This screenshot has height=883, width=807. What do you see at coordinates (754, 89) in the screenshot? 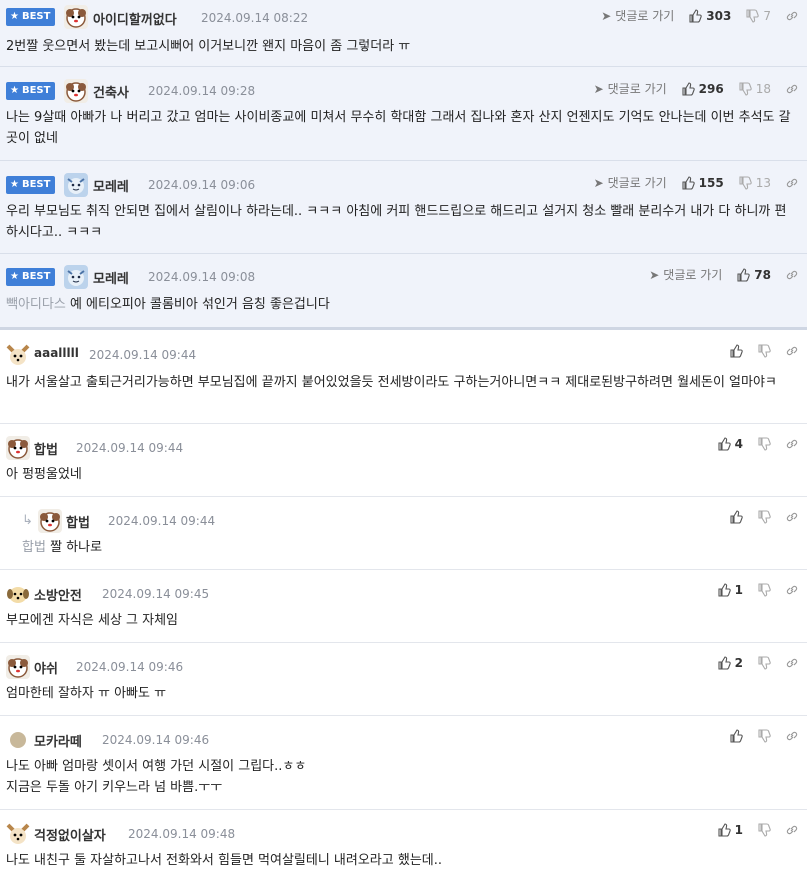
I see `dislike-button: 18` at bounding box center [754, 89].